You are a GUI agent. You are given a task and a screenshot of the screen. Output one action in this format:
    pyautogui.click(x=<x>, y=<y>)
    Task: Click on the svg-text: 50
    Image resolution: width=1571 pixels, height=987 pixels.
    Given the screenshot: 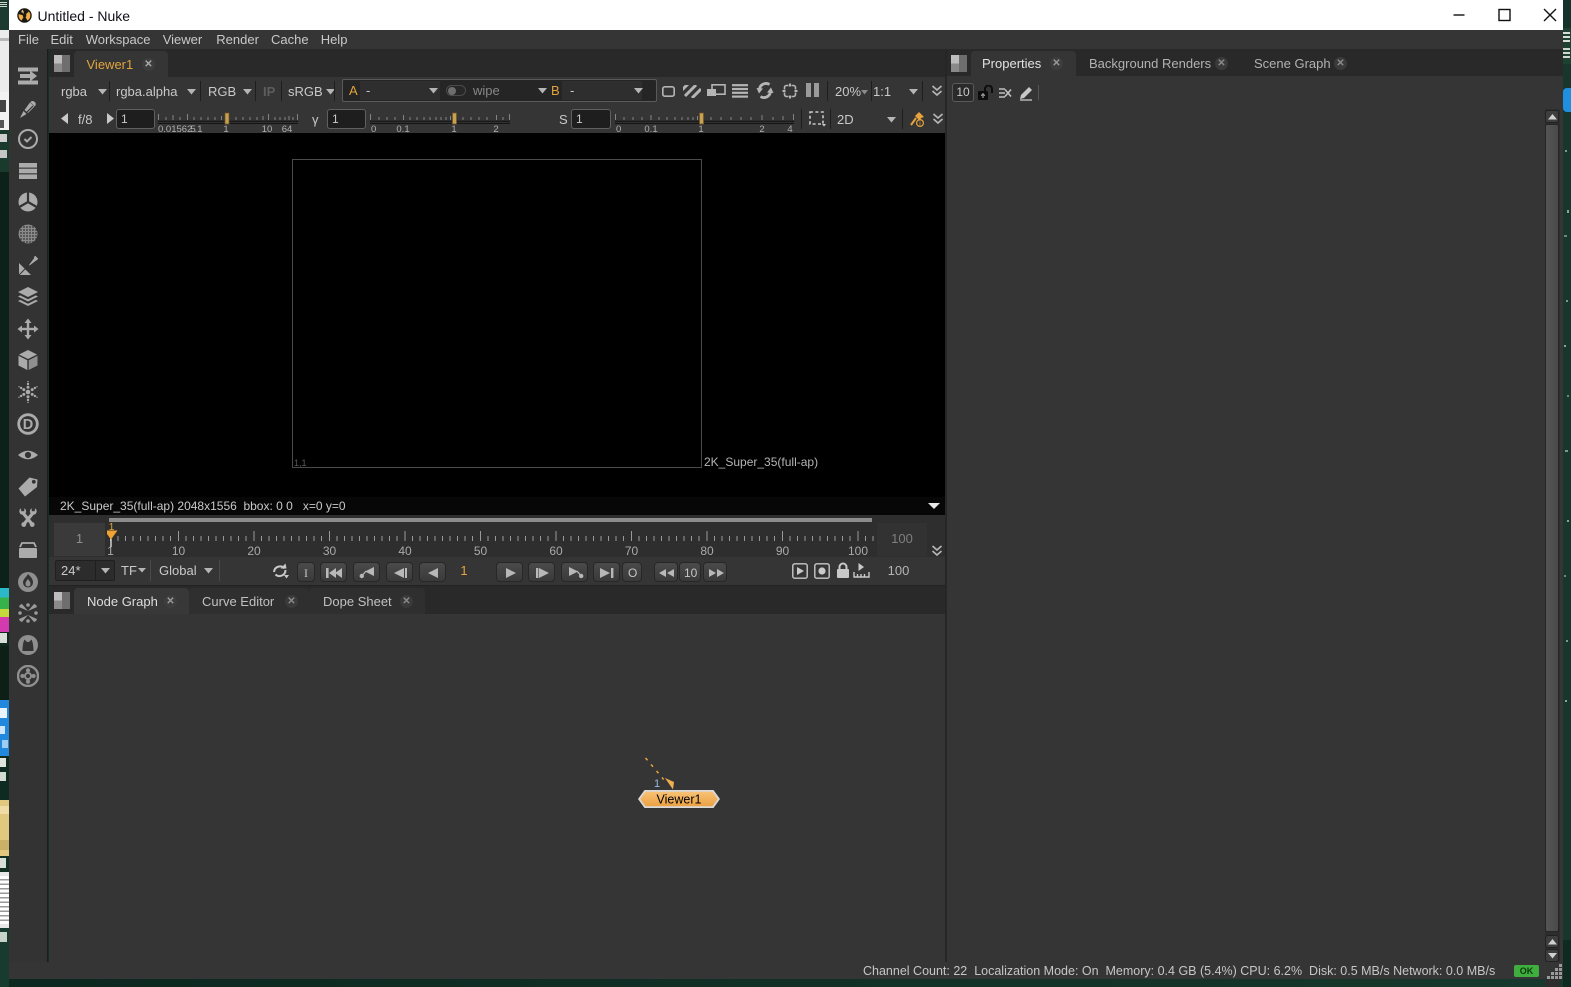 What is the action you would take?
    pyautogui.click(x=481, y=550)
    